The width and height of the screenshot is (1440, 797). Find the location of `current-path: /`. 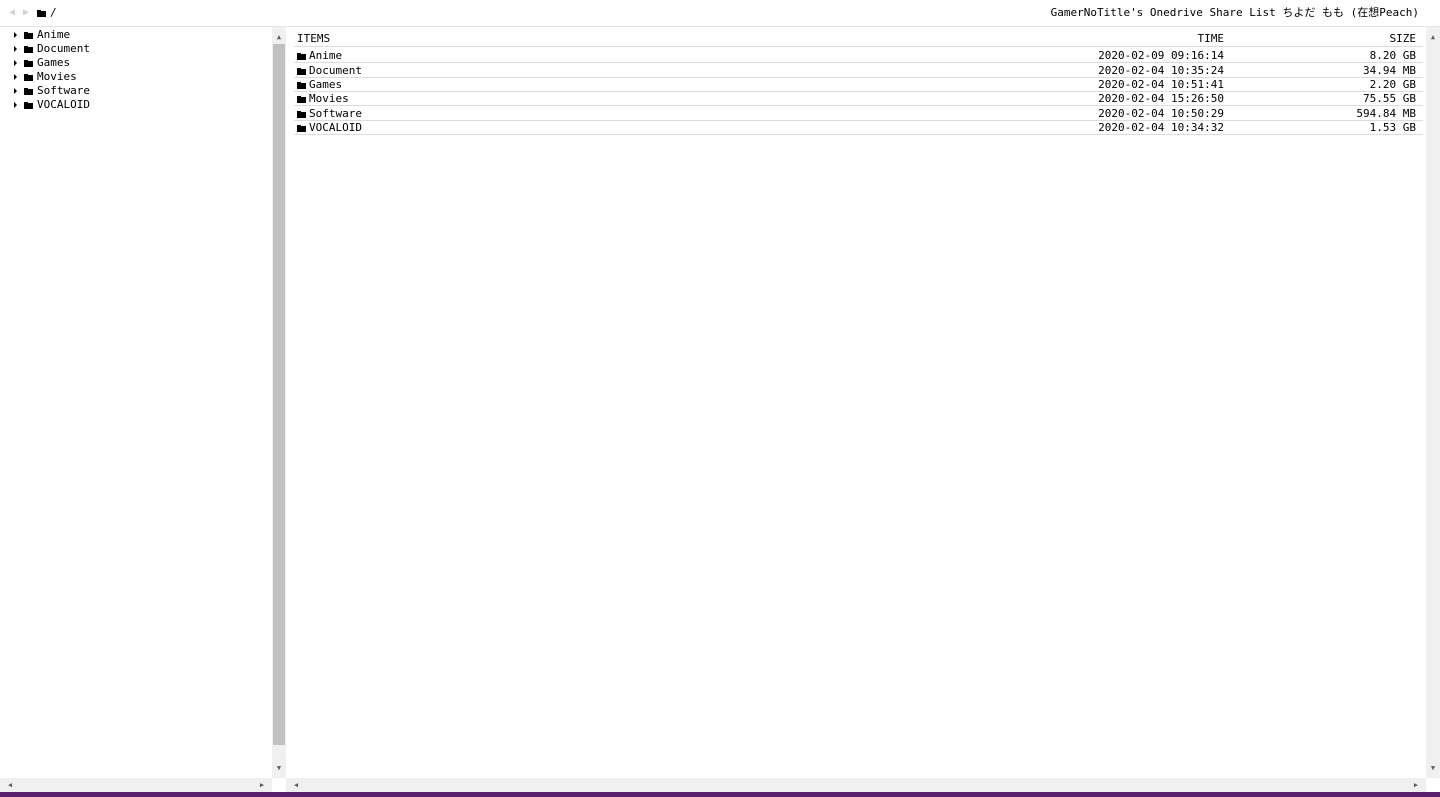

current-path: / is located at coordinates (53, 12).